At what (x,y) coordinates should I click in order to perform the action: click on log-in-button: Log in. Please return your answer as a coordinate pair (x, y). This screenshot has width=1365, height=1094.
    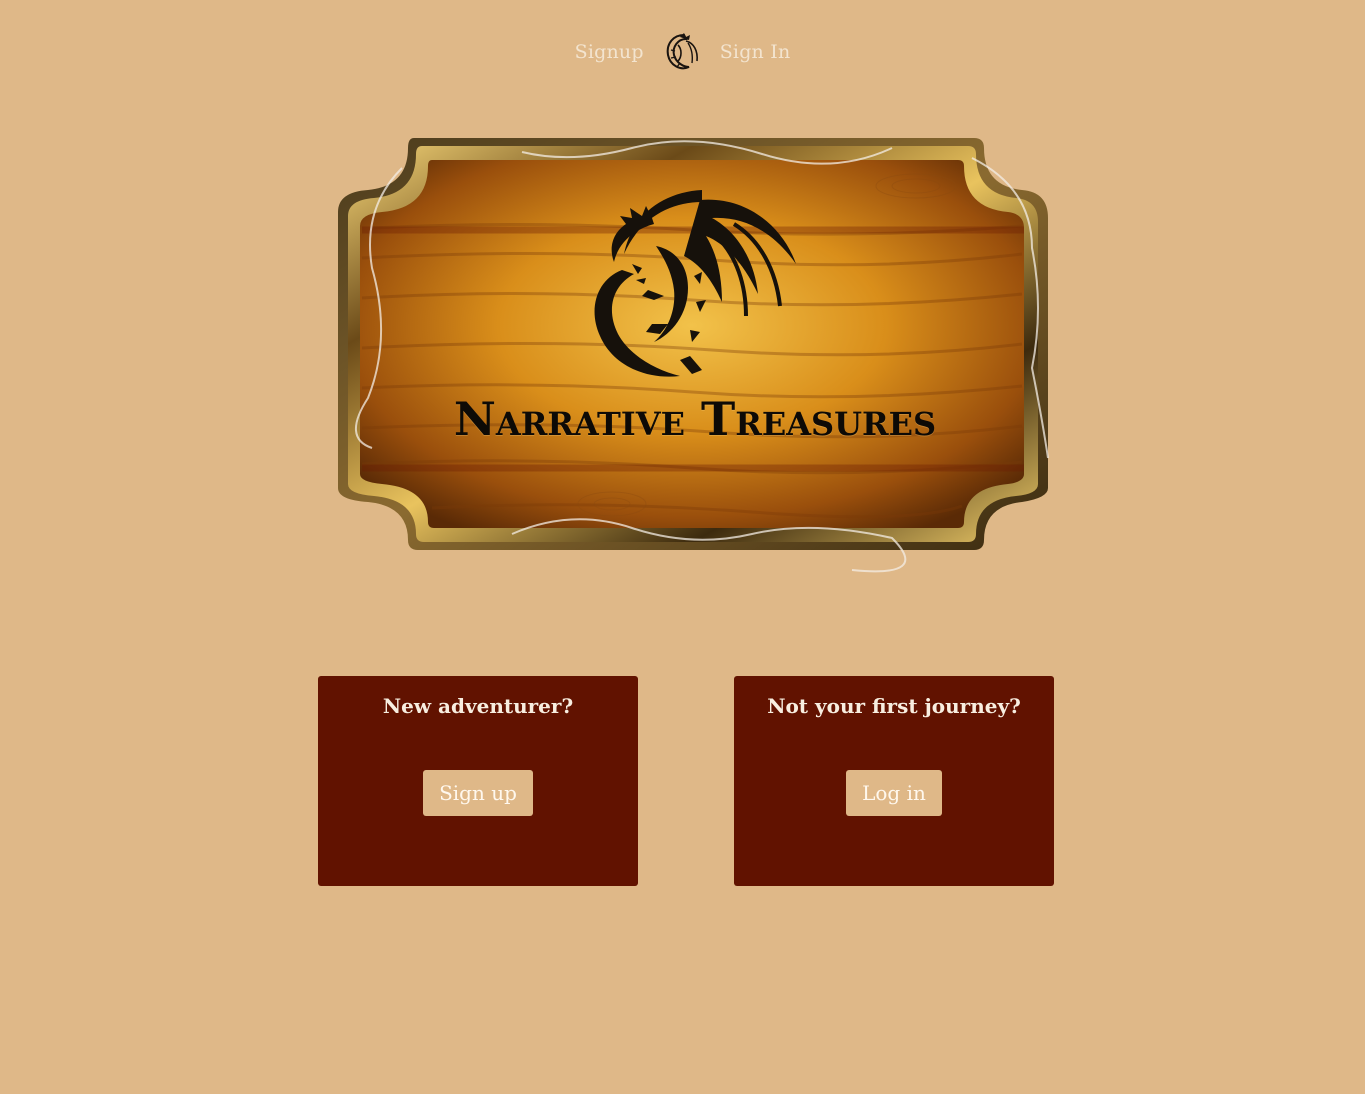
    Looking at the image, I should click on (894, 793).